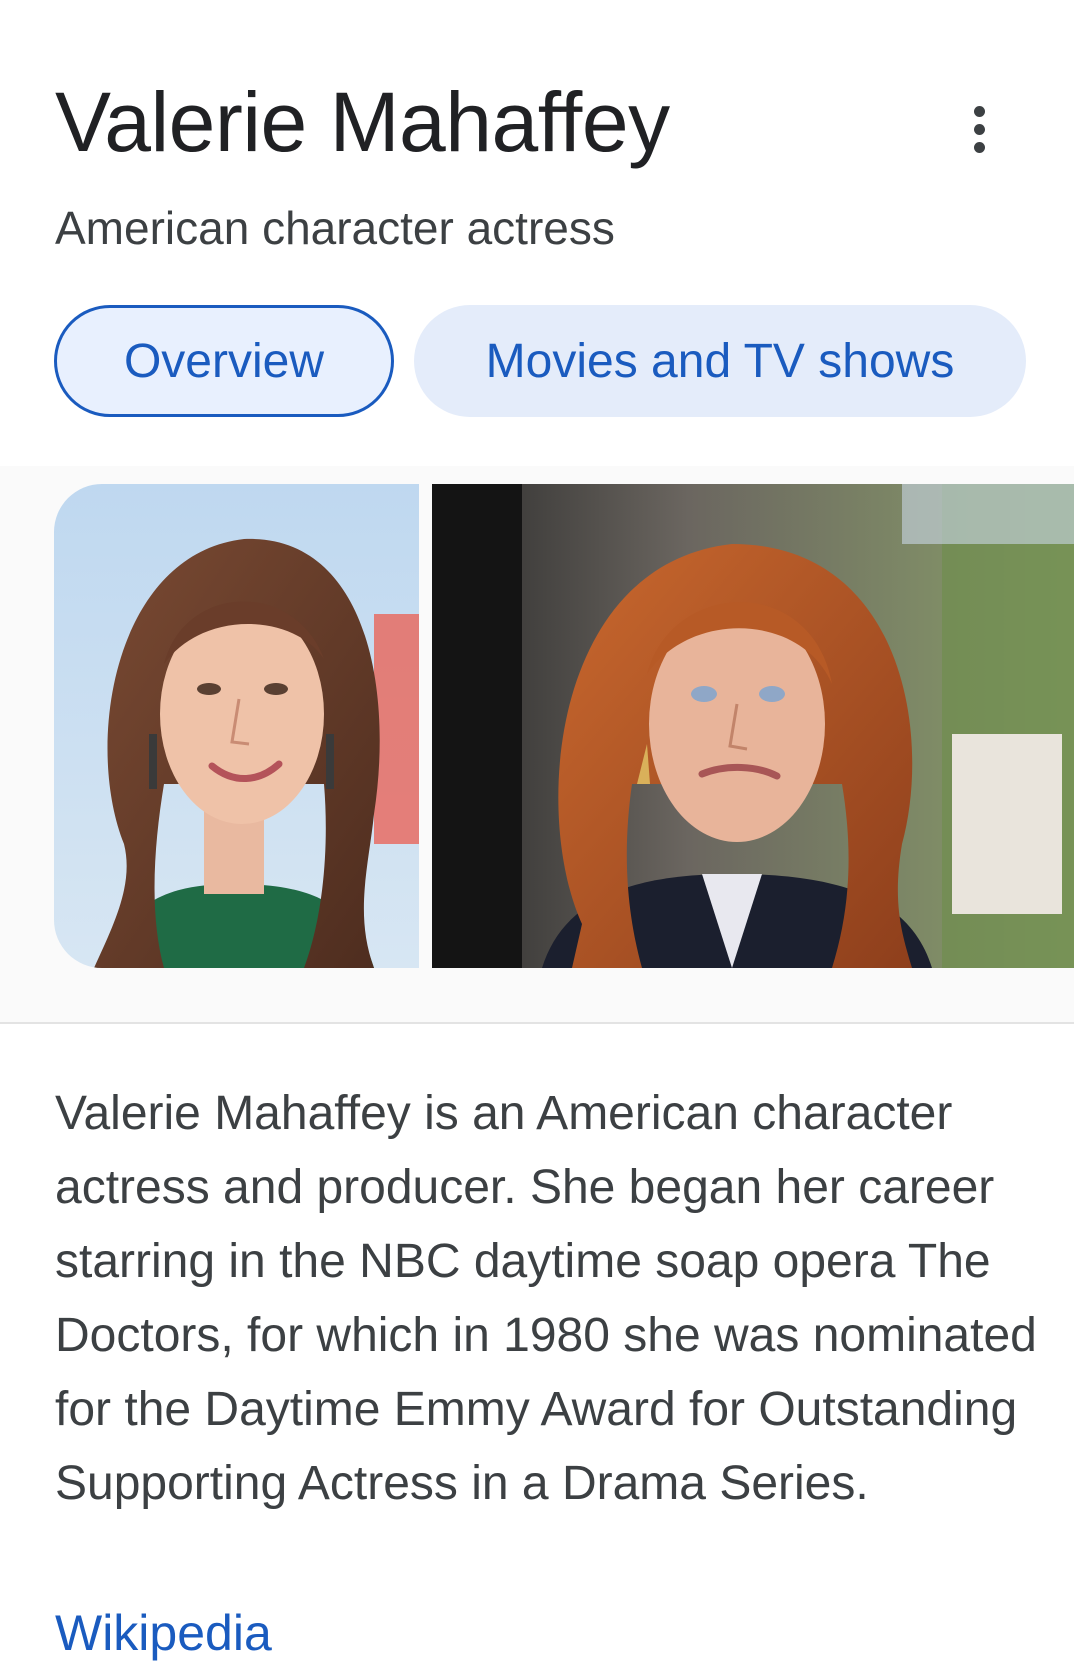  Describe the element at coordinates (537, 1023) in the screenshot. I see `section-divider` at that location.